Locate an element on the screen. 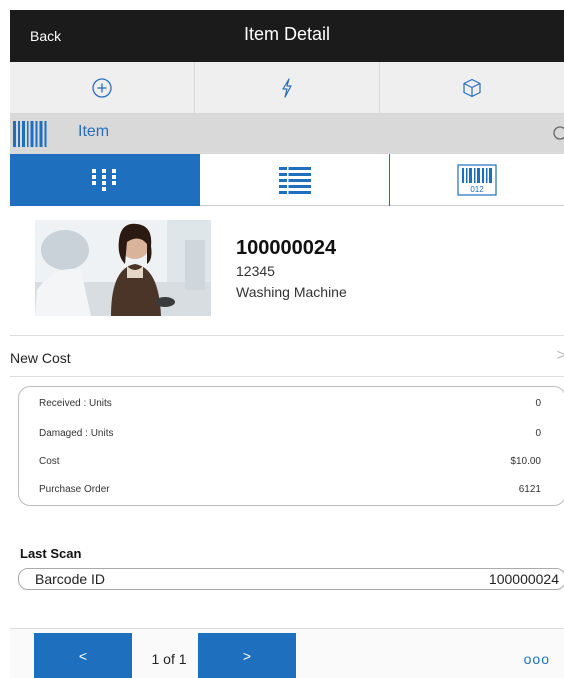 Image resolution: width=564 pixels, height=678 pixels. next-button: > is located at coordinates (247, 655).